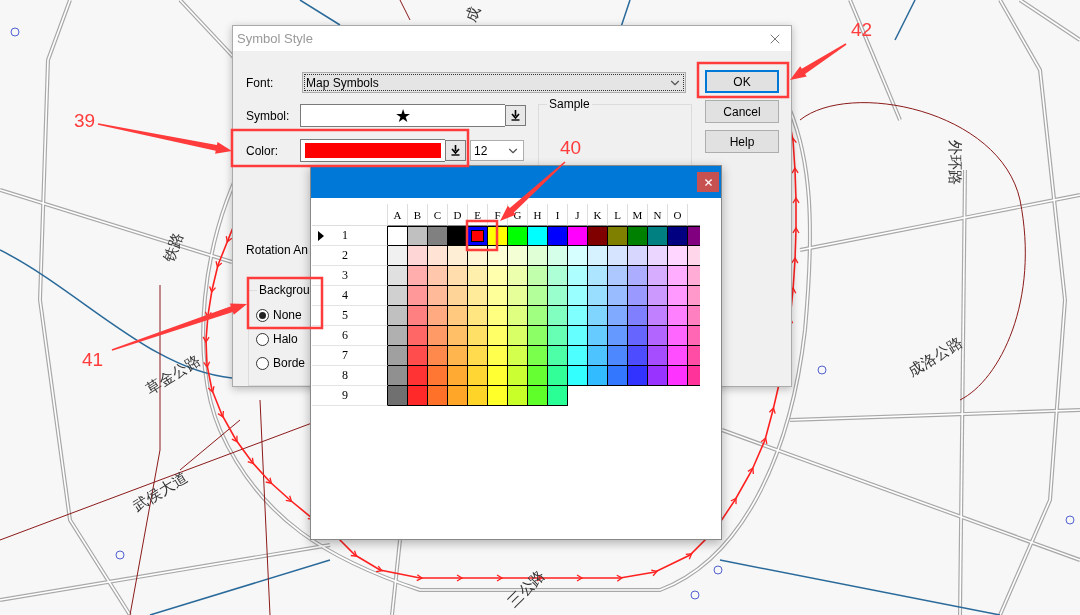 The image size is (1080, 615). What do you see at coordinates (494, 82) in the screenshot?
I see `font-dropdown: Map Symbols` at bounding box center [494, 82].